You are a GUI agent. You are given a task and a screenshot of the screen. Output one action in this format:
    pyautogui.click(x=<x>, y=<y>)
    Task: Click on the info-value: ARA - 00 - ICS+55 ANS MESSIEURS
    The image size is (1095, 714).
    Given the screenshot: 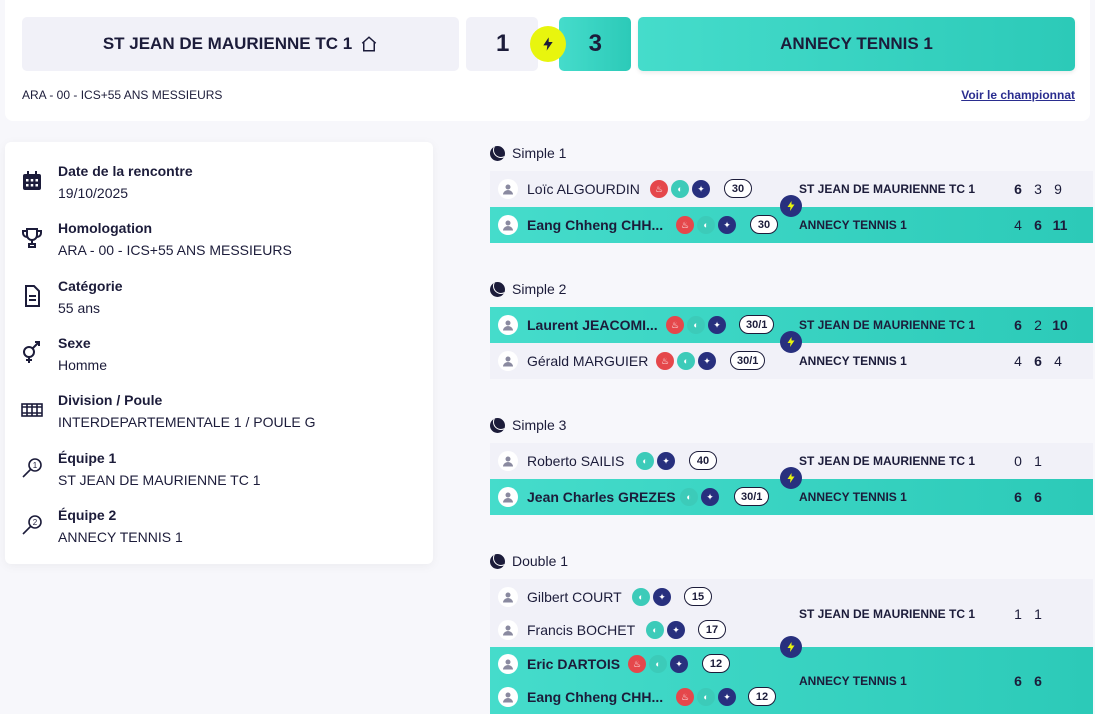 What is the action you would take?
    pyautogui.click(x=175, y=250)
    